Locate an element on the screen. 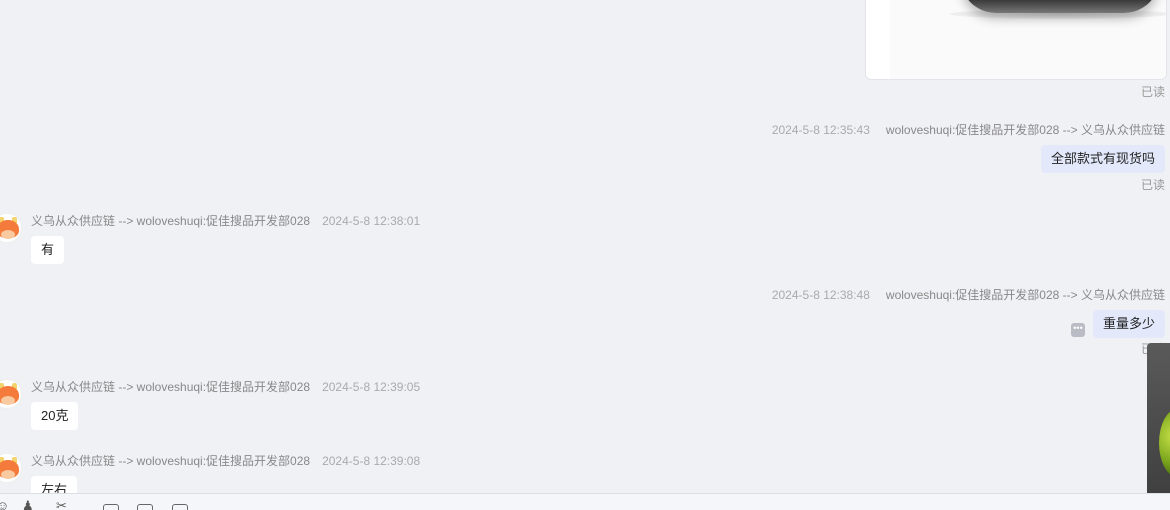  input-toolbar: ☺ ♟ ✂ is located at coordinates (585, 501).